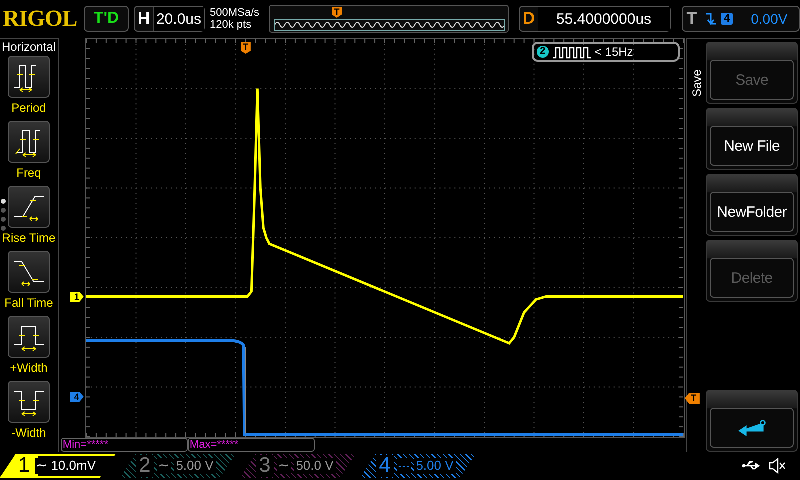 The image size is (800, 480). I want to click on wave-icon, so click(389, 25).